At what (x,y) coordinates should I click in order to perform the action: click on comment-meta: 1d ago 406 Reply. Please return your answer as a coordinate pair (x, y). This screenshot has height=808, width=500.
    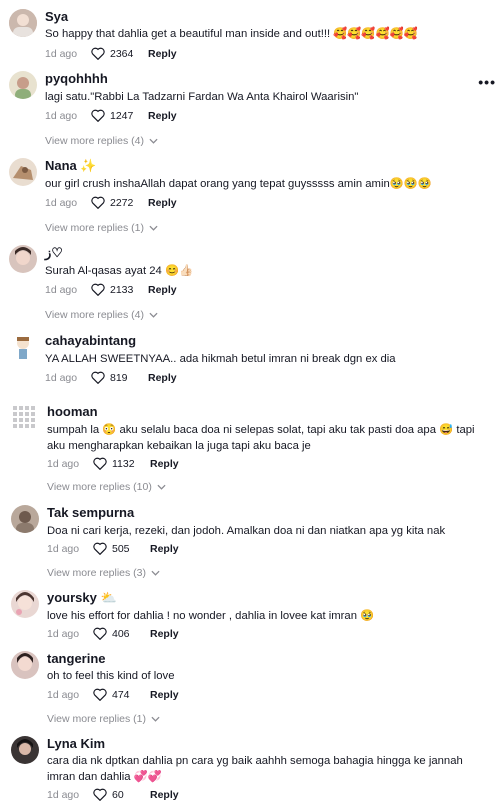
    Looking at the image, I should click on (113, 633).